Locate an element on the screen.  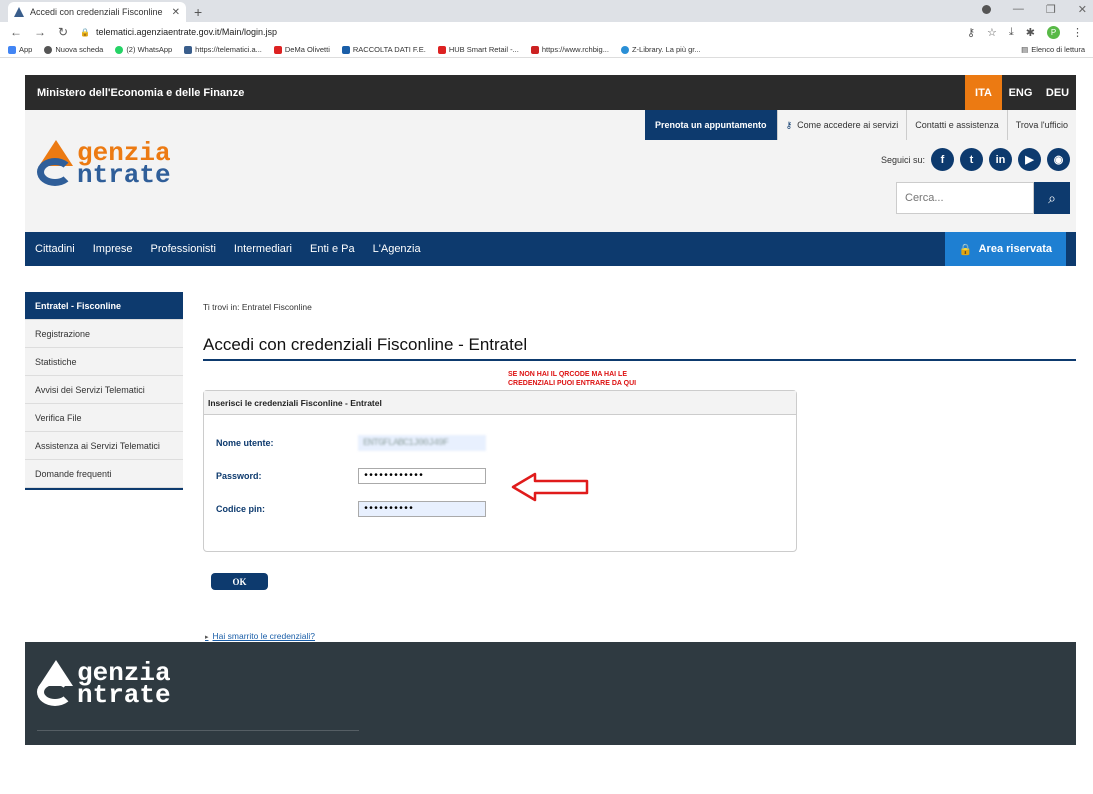
search-input is located at coordinates (965, 198).